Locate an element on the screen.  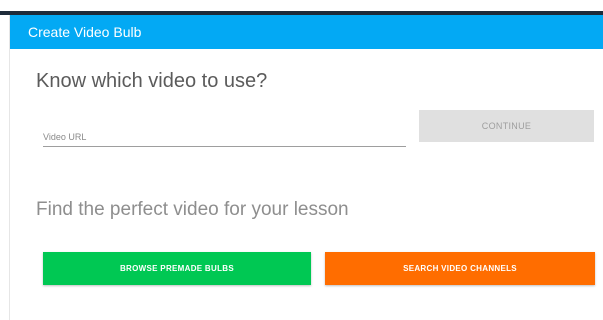
continue-button: CONTINUE is located at coordinates (506, 126).